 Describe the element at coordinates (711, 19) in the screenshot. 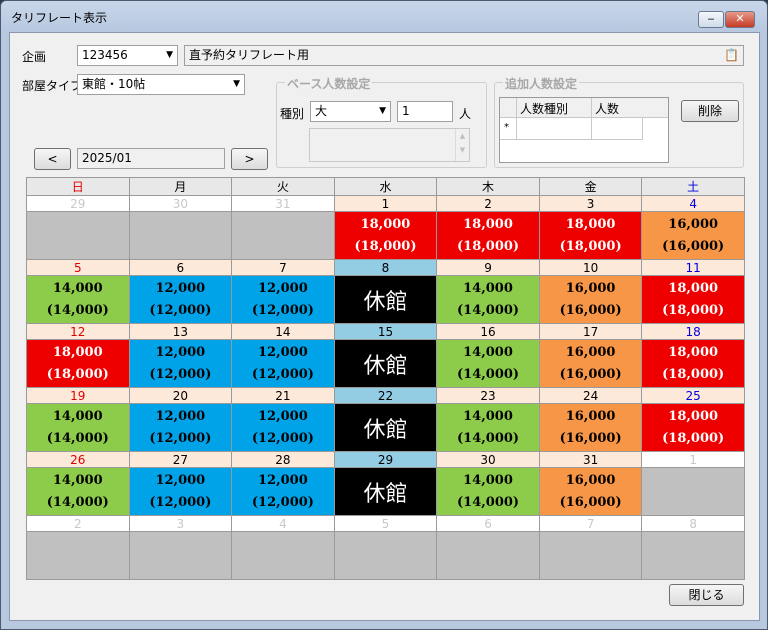

I see `minimize-button: ‒` at that location.